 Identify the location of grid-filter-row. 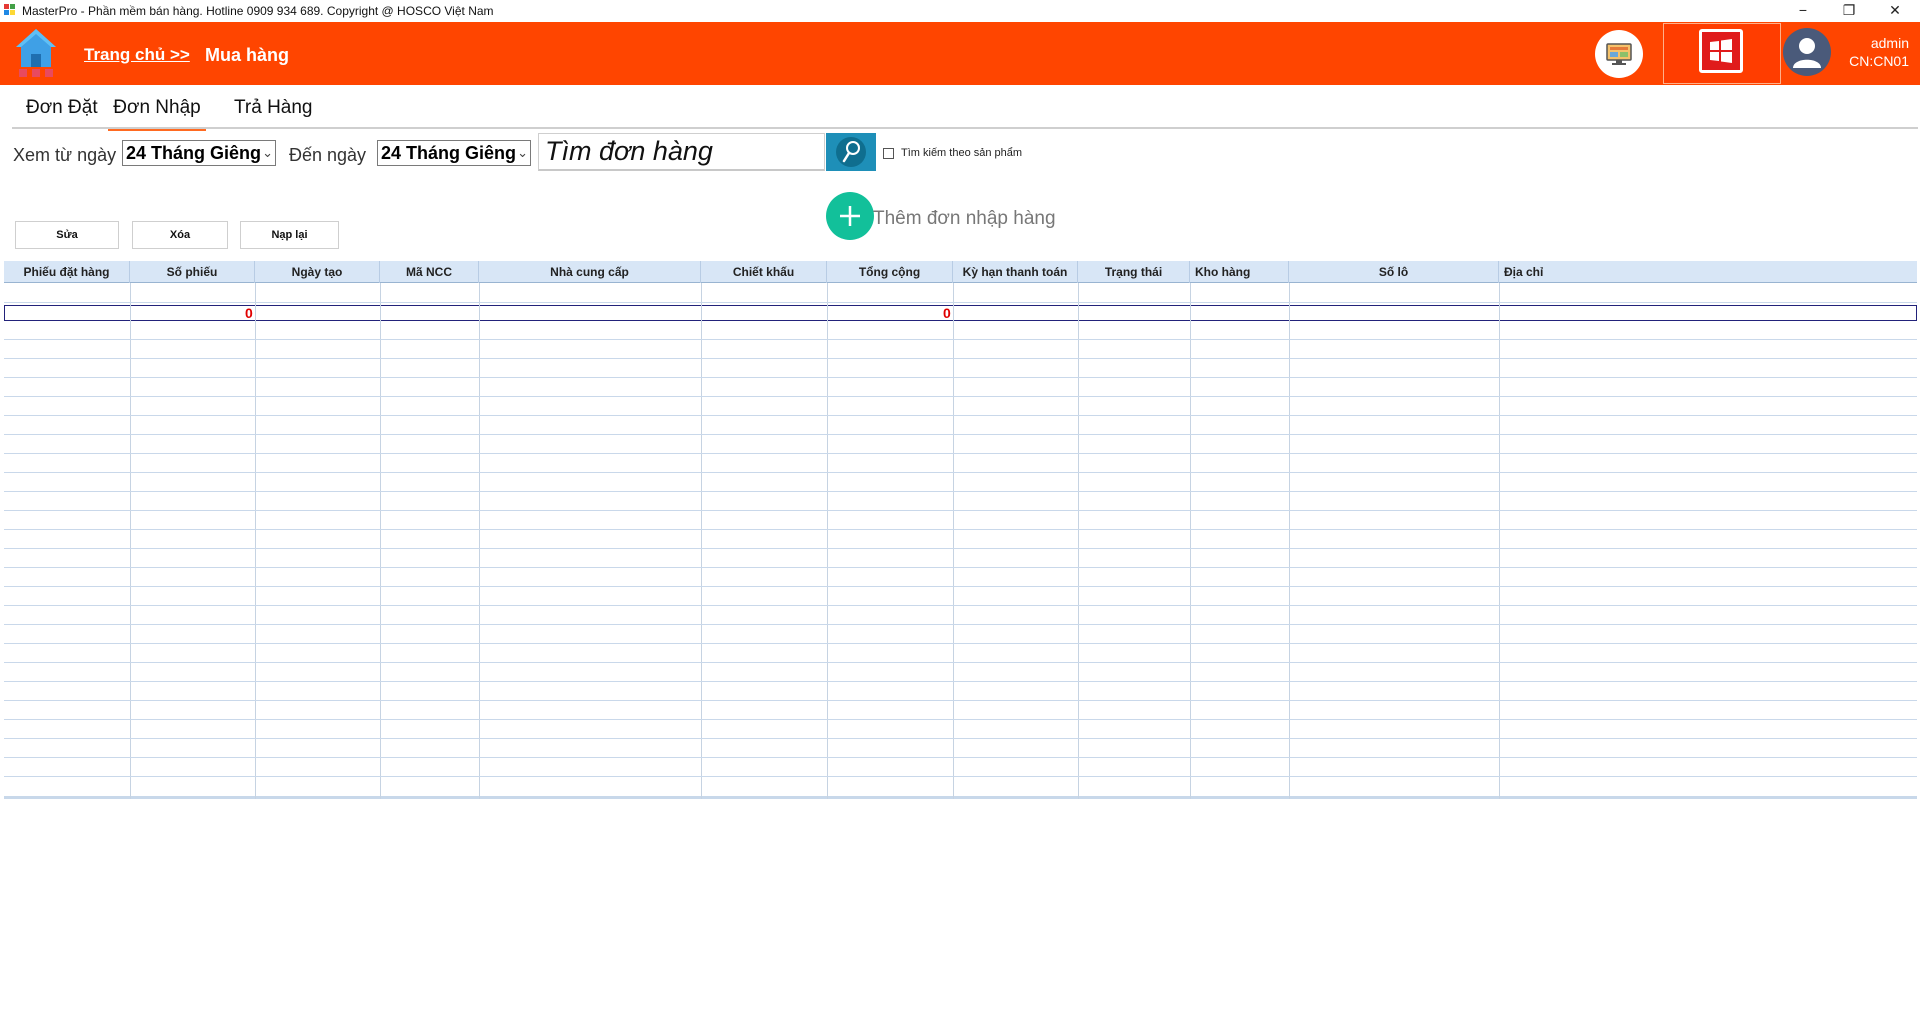
(960, 292).